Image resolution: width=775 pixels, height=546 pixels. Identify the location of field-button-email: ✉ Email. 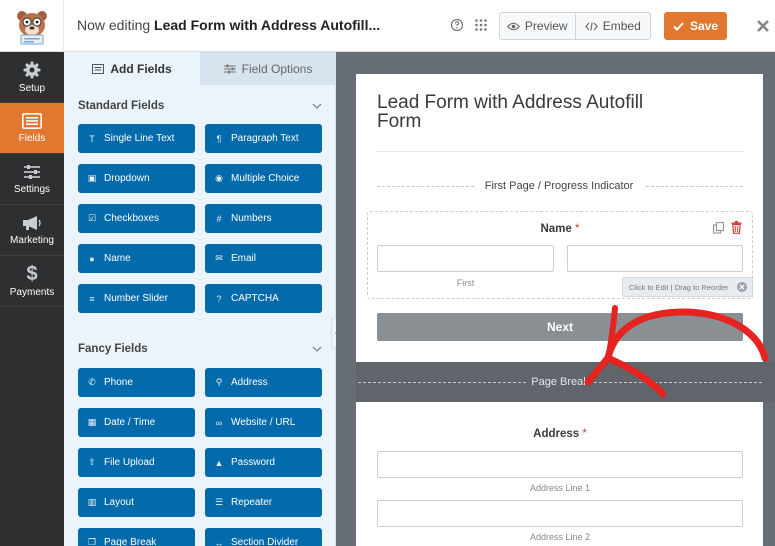
(263, 258).